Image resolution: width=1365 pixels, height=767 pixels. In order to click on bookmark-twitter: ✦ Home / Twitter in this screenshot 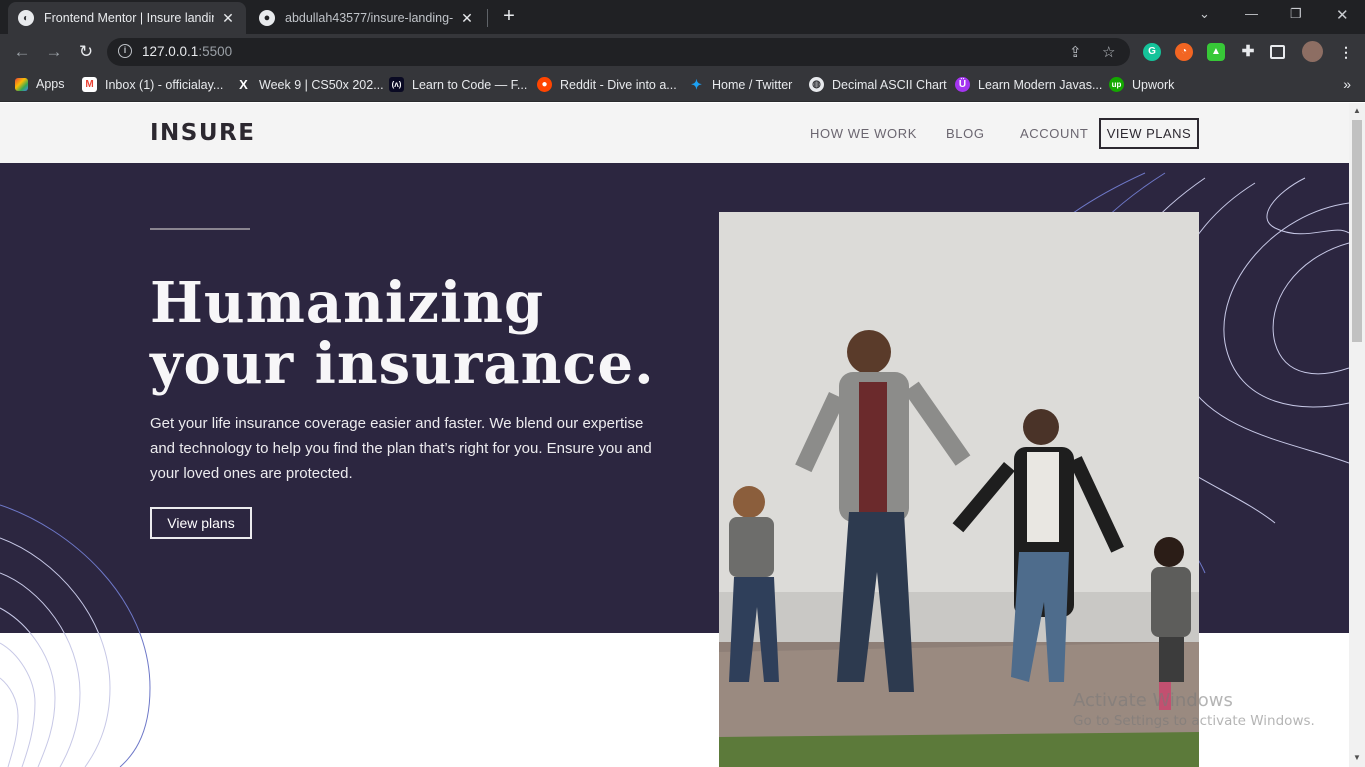, I will do `click(740, 84)`.